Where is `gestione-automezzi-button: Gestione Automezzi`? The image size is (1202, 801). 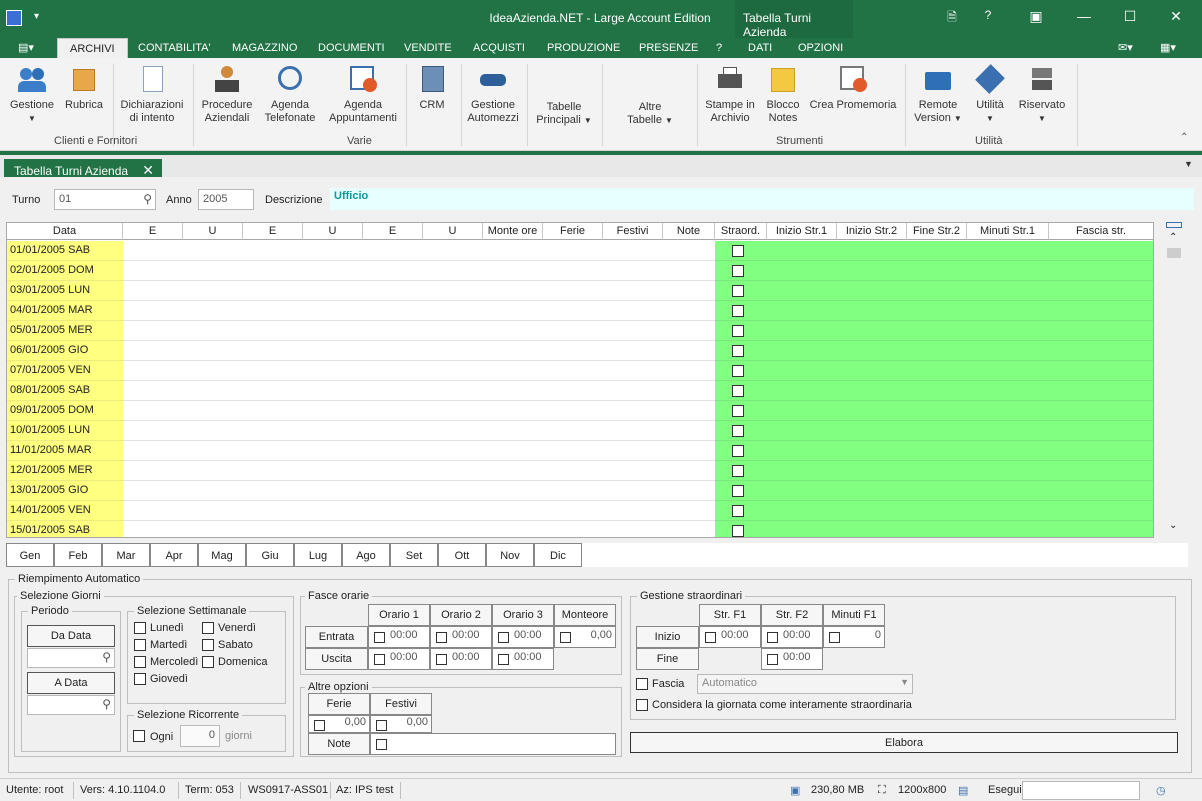 gestione-automezzi-button: Gestione Automezzi is located at coordinates (493, 94).